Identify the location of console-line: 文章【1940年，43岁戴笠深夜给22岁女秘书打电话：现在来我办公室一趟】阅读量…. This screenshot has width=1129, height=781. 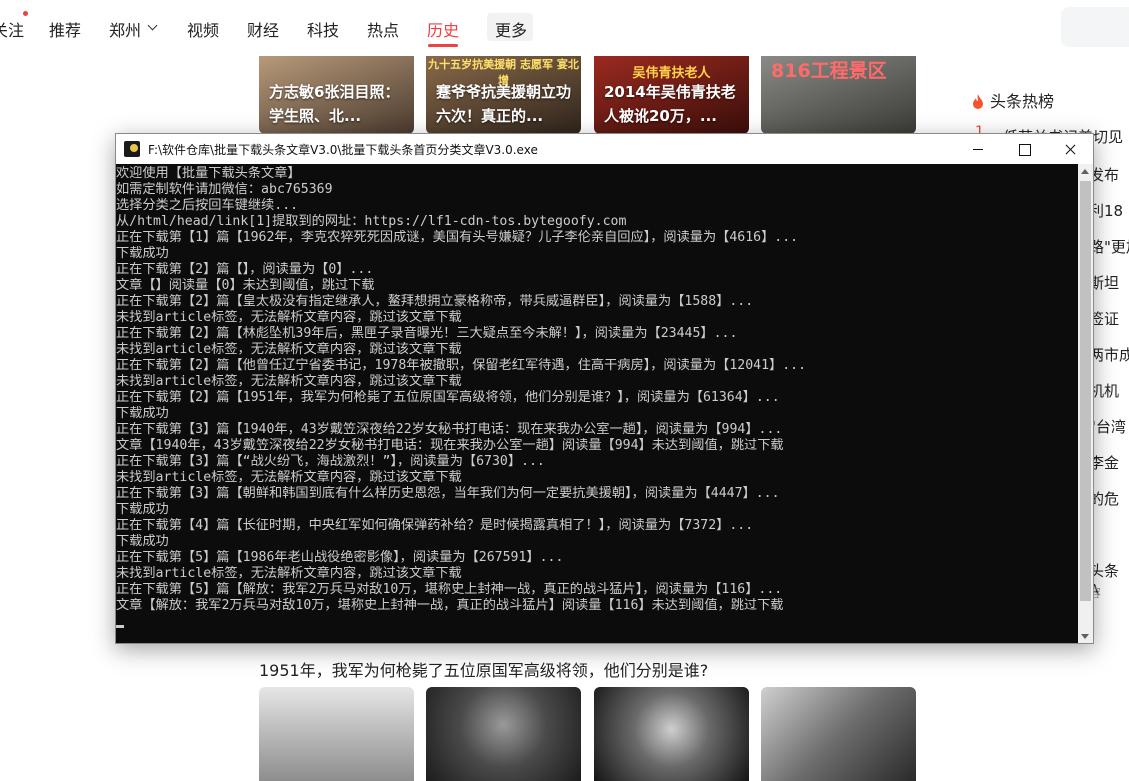
(450, 445).